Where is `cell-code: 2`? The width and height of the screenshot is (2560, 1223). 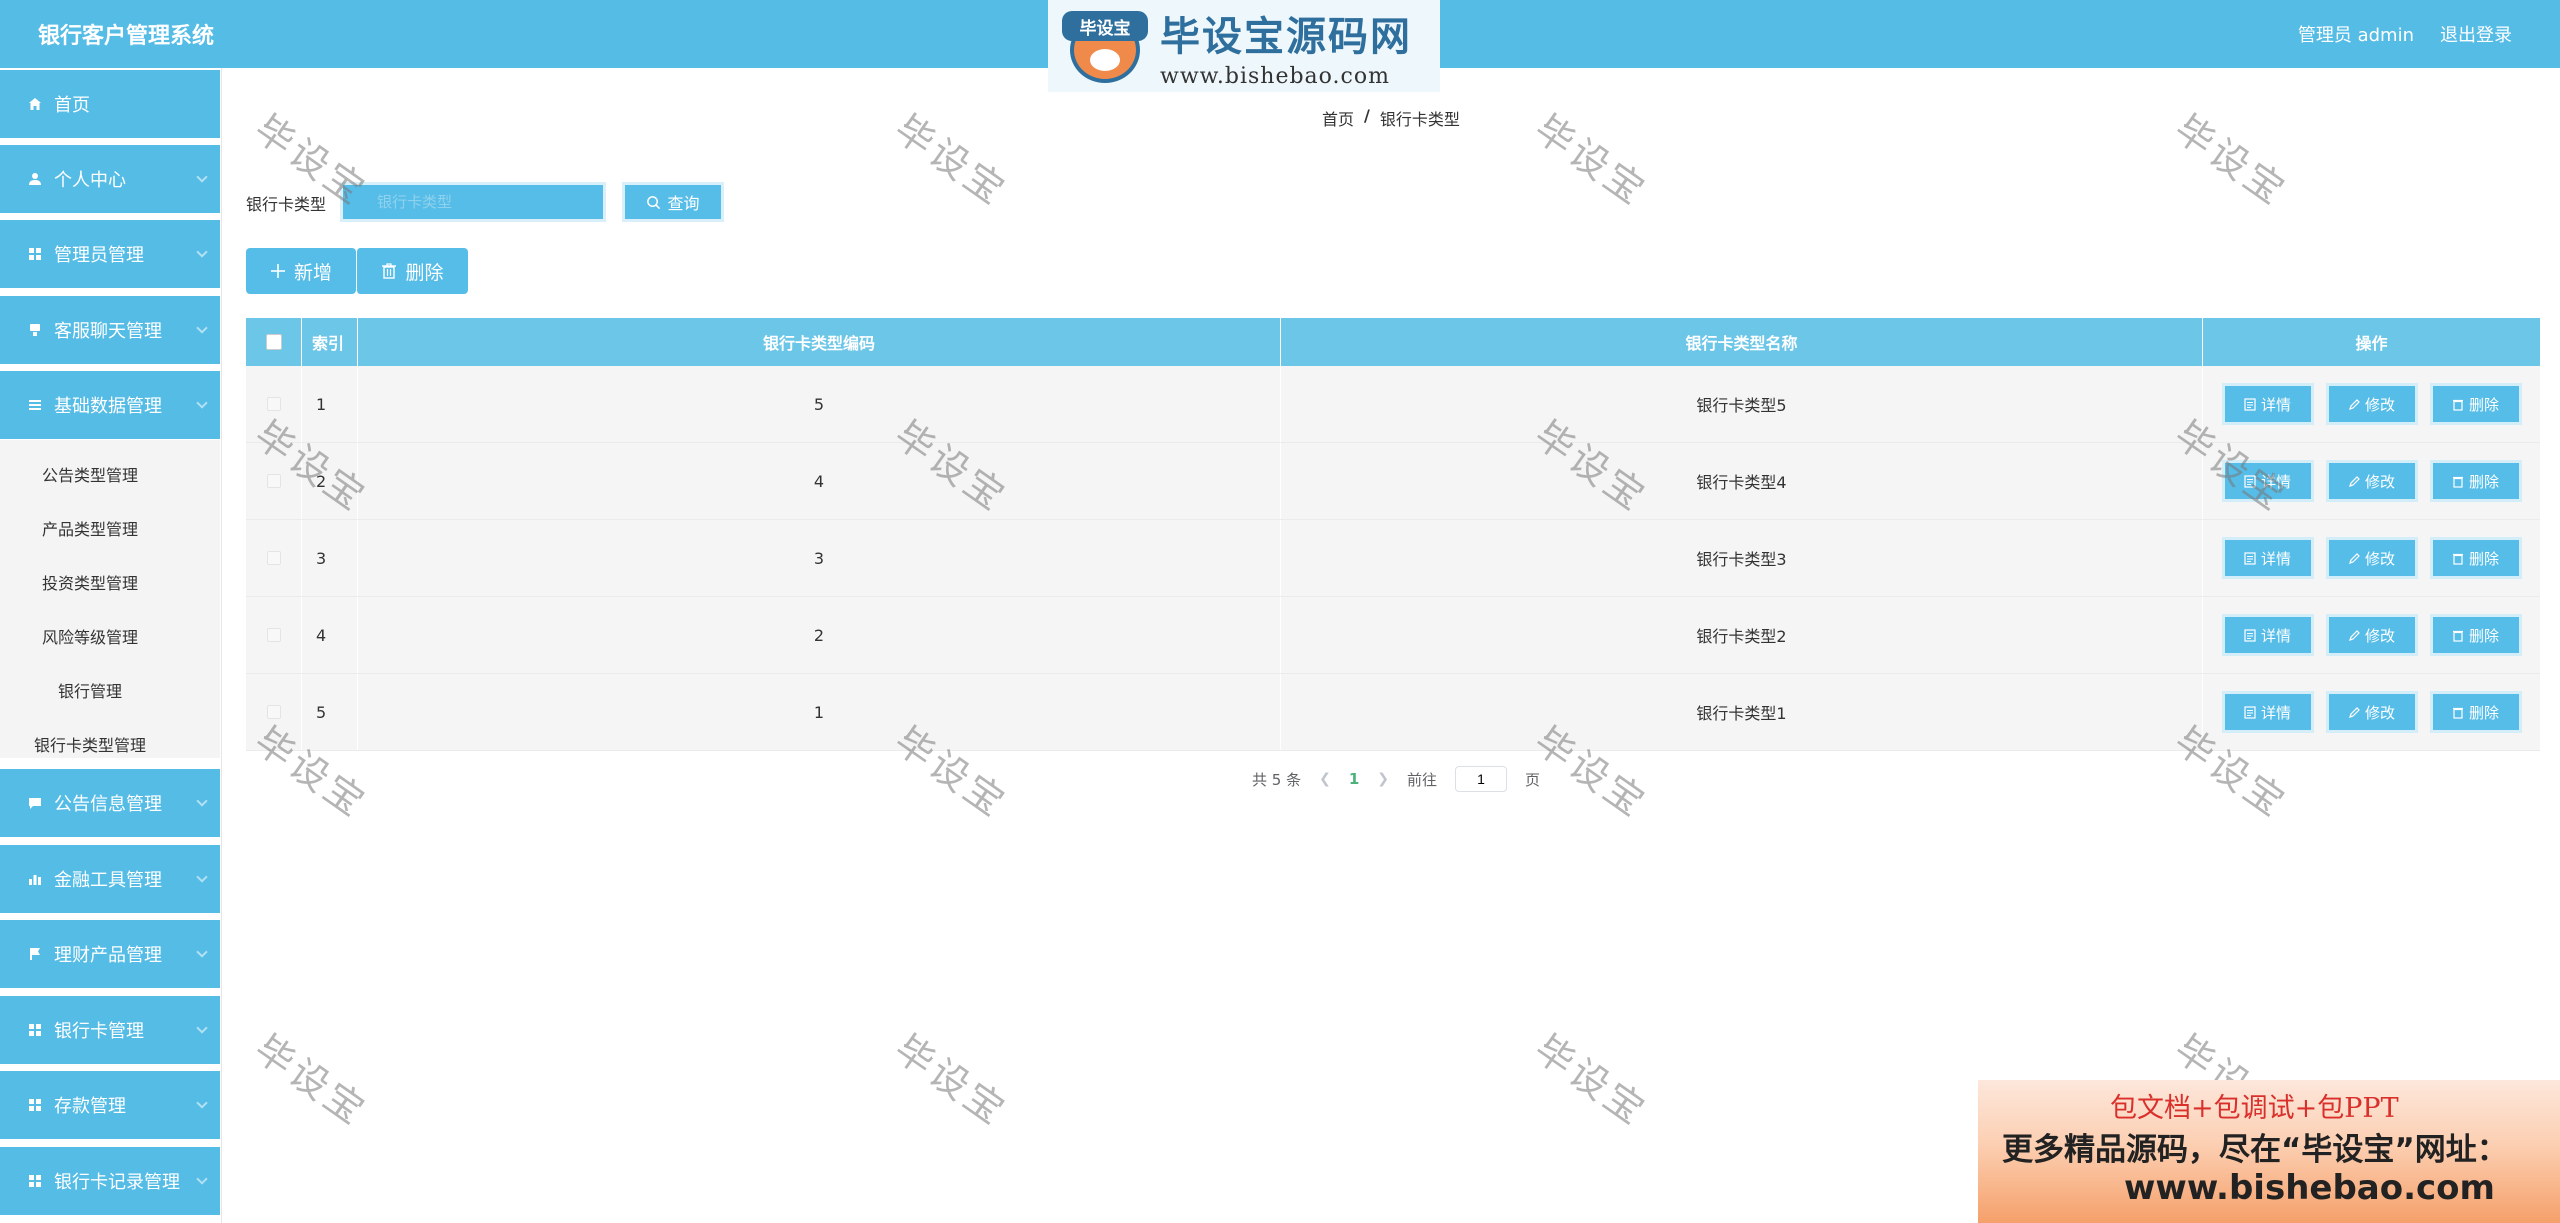
cell-code: 2 is located at coordinates (819, 635).